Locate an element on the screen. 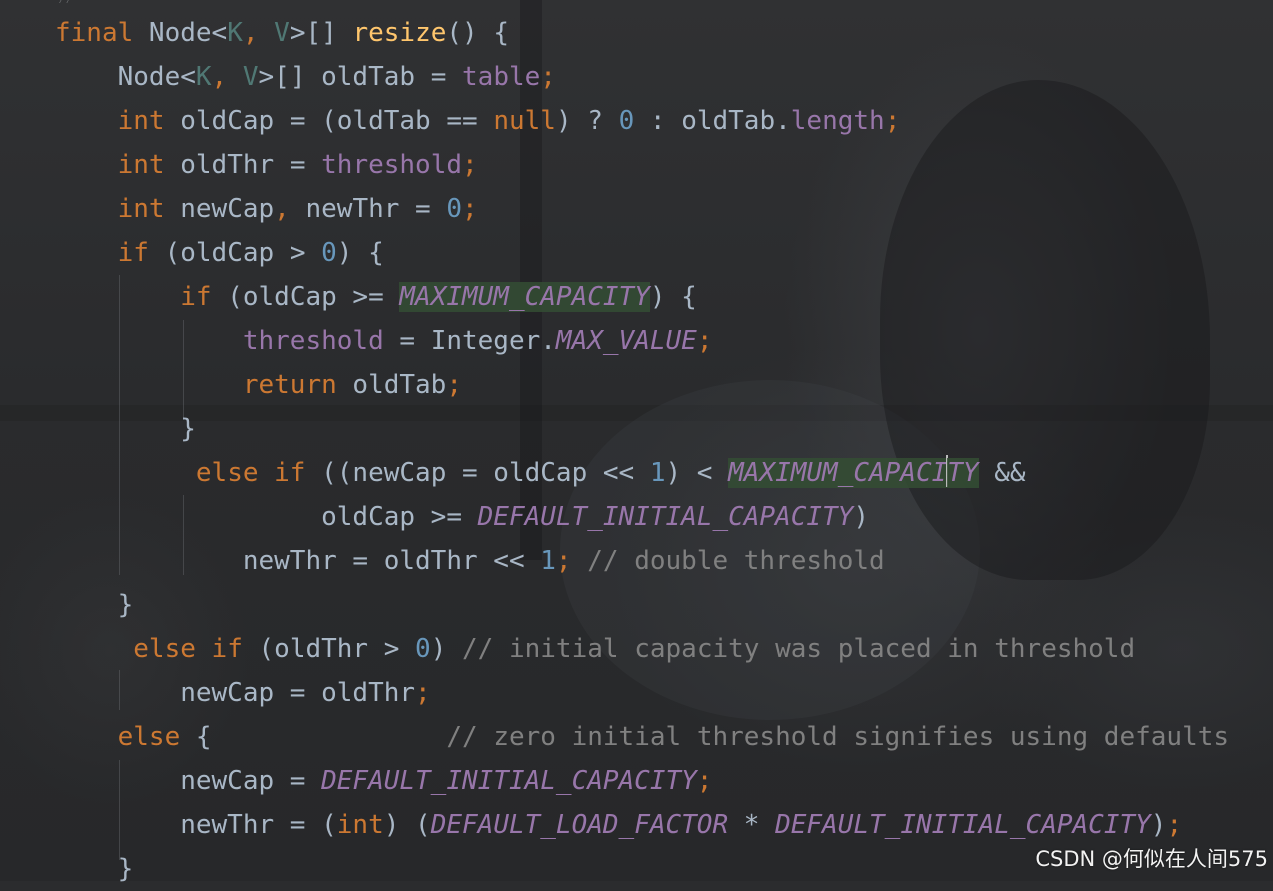 The height and width of the screenshot is (891, 1273). code-line: Node<K, V>[] oldTab = table; is located at coordinates (305, 77).